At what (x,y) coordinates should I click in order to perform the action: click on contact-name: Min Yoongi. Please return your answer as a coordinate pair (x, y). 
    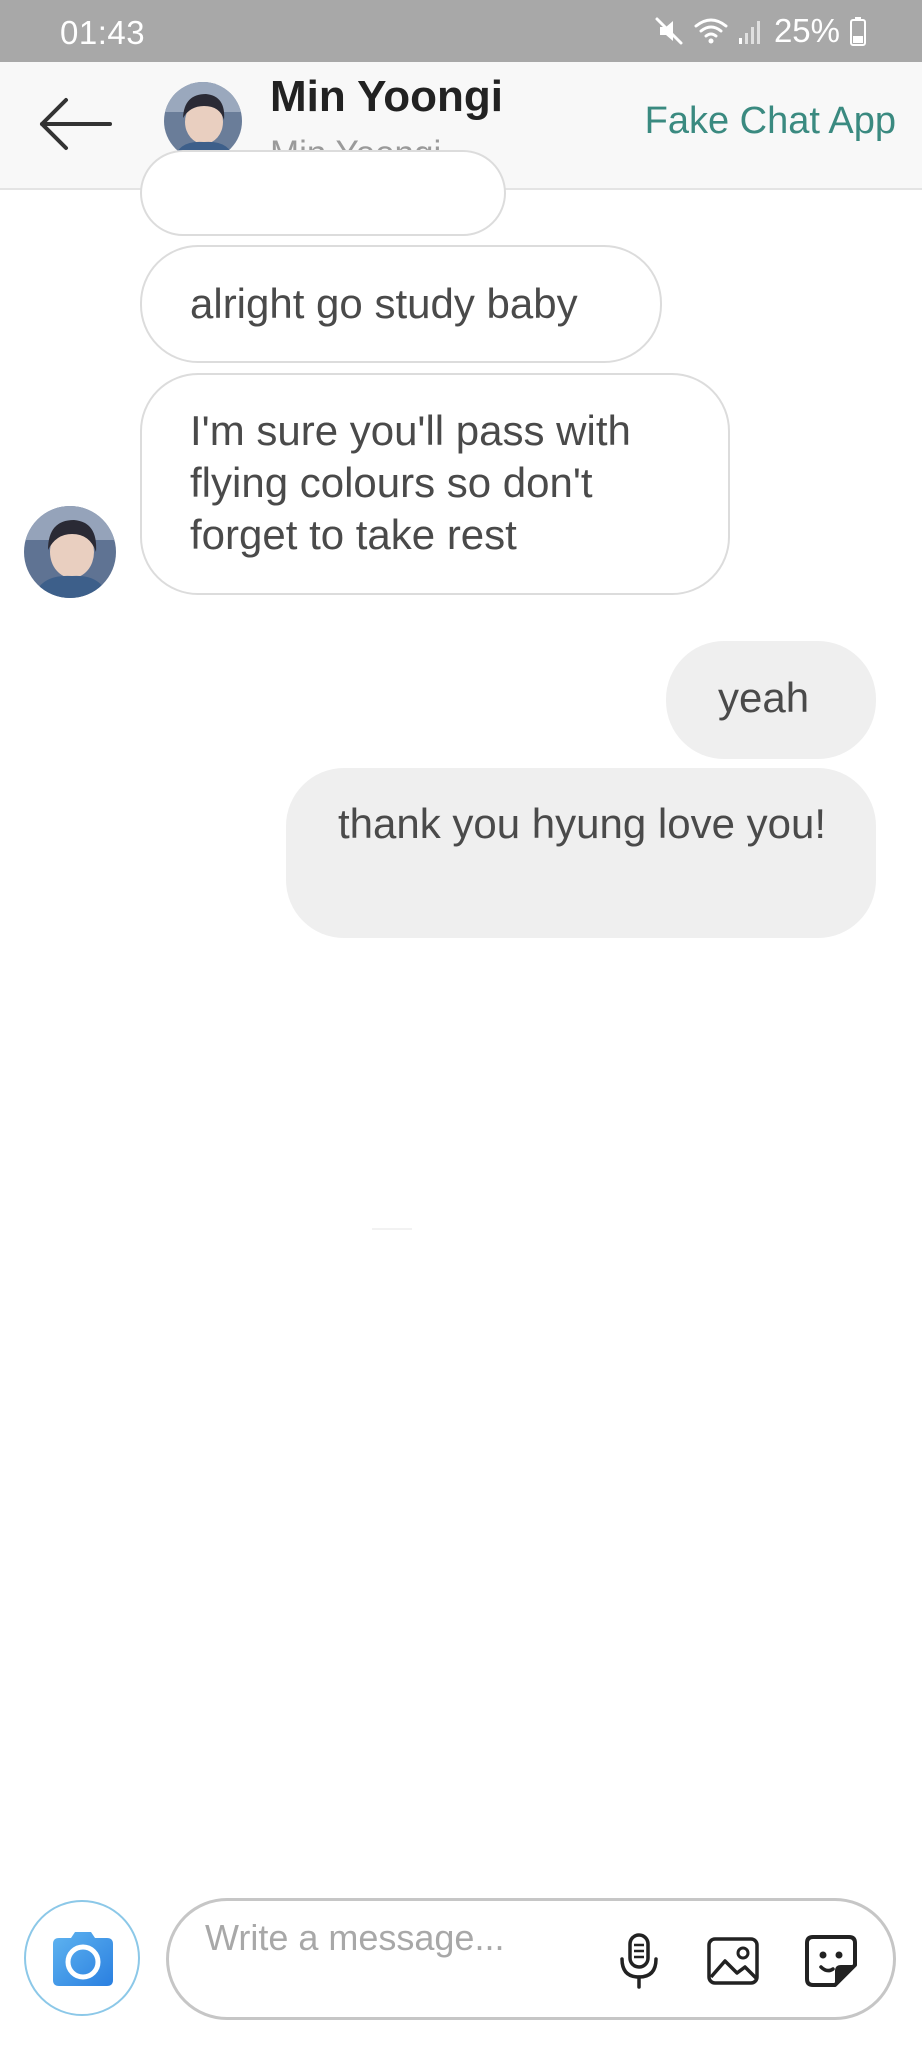
    Looking at the image, I should click on (386, 96).